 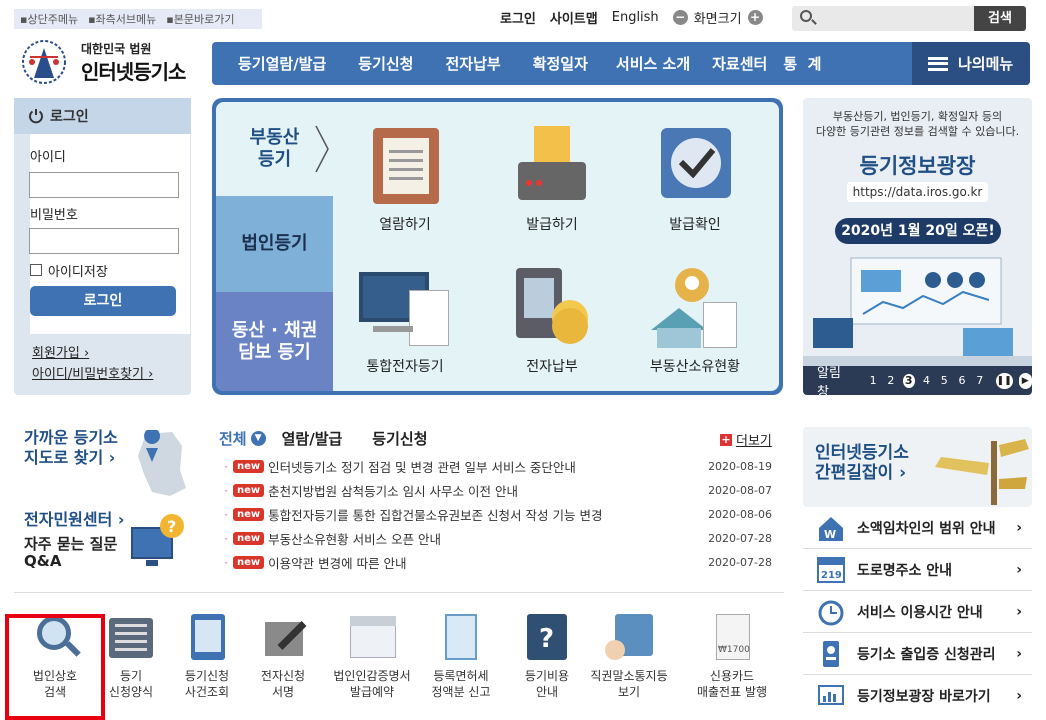 I want to click on site-logo: 대한민국 법원 인터넷등기소, so click(x=110, y=63).